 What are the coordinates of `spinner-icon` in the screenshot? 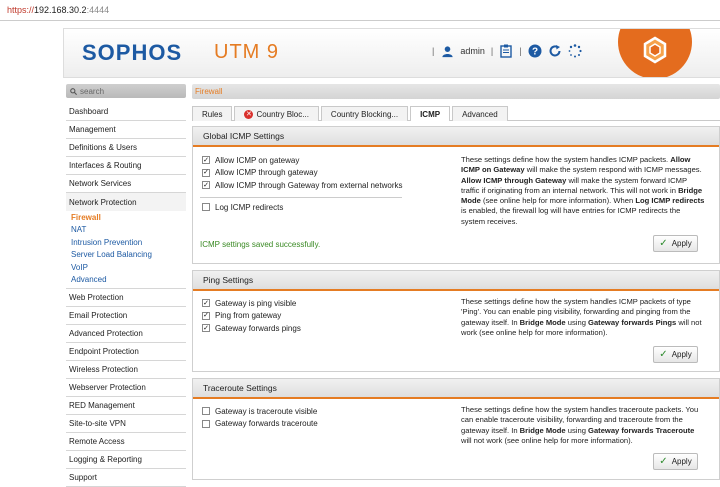 It's located at (575, 51).